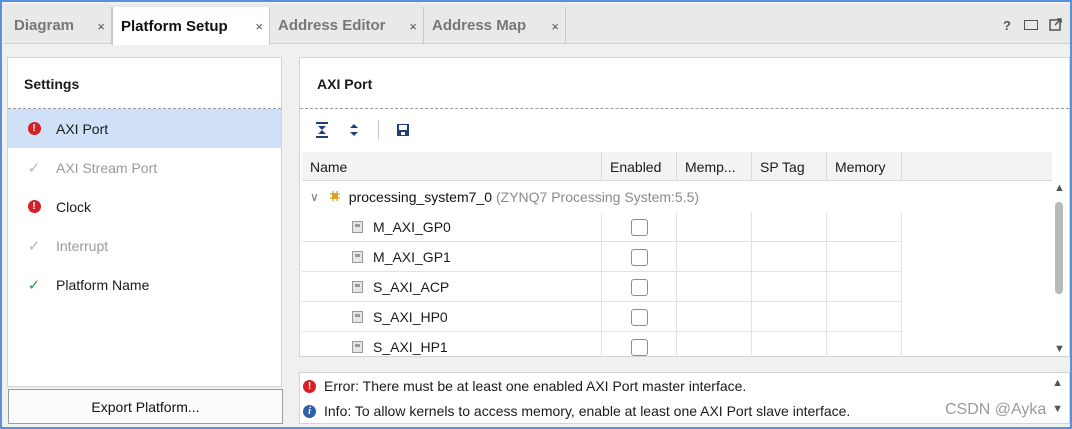 Image resolution: width=1072 pixels, height=429 pixels. What do you see at coordinates (452, 317) in the screenshot?
I see `name-cell: S_AXI_HP0` at bounding box center [452, 317].